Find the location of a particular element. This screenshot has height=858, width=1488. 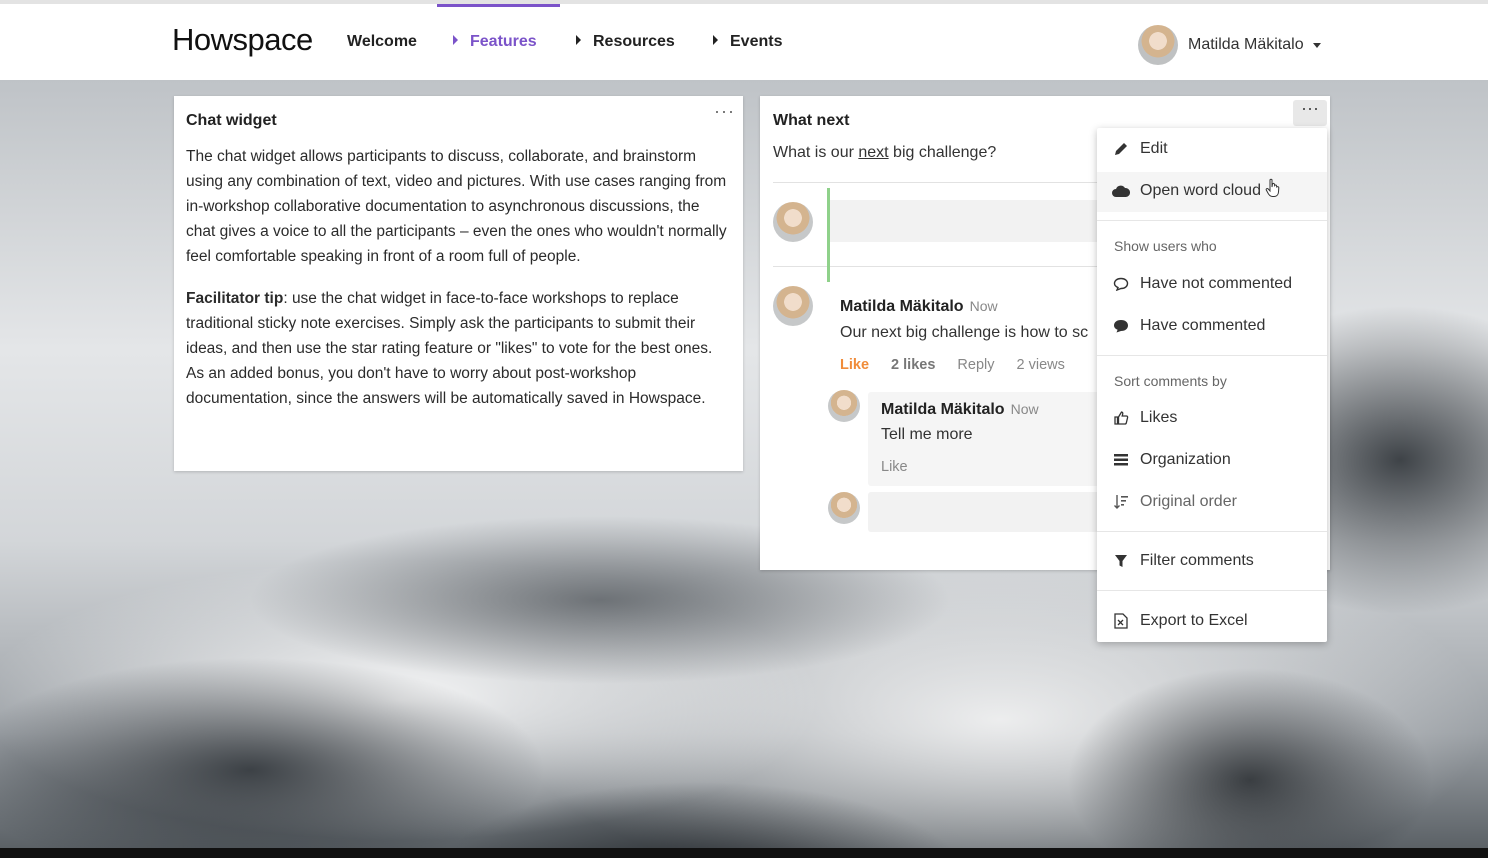

menu-item-sort-likes: Likes is located at coordinates (1144, 418).